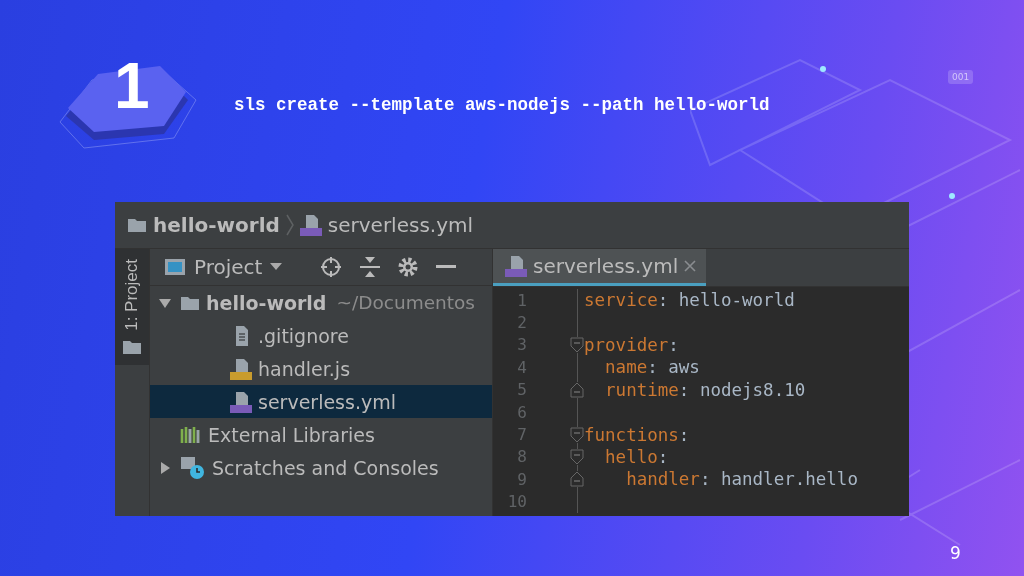  What do you see at coordinates (522, 479) in the screenshot?
I see `line-number: 9` at bounding box center [522, 479].